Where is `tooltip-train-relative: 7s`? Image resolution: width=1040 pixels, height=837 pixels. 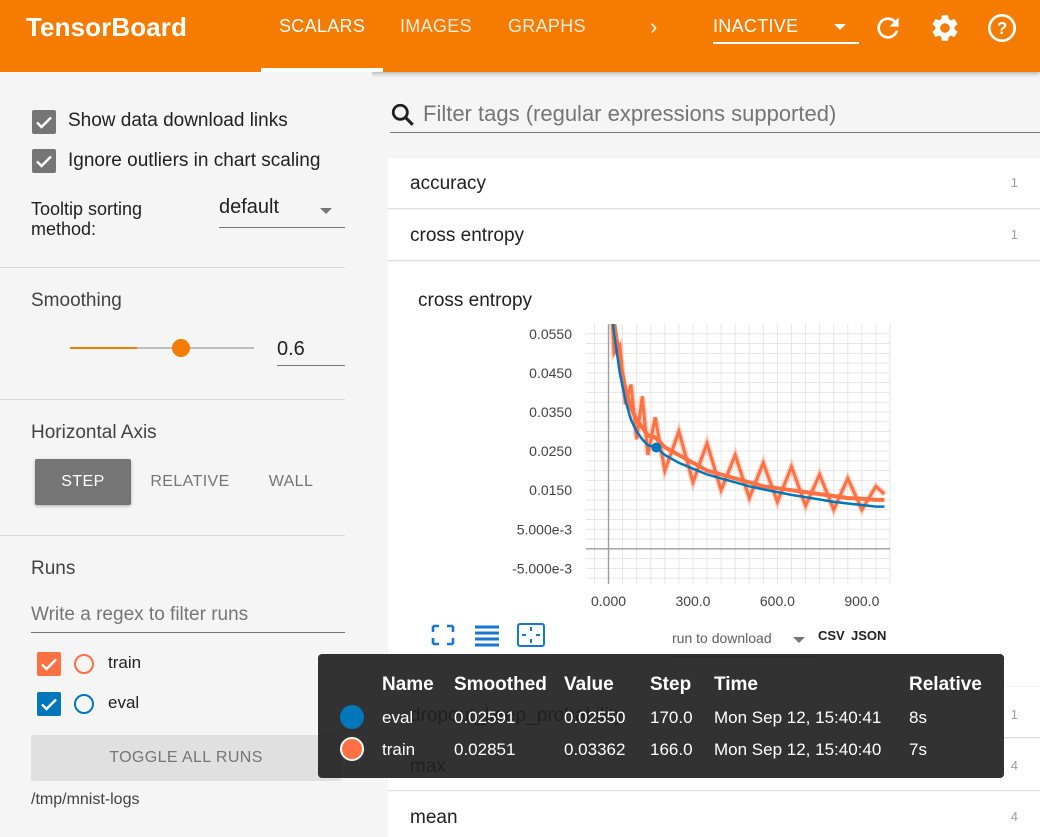 tooltip-train-relative: 7s is located at coordinates (918, 749).